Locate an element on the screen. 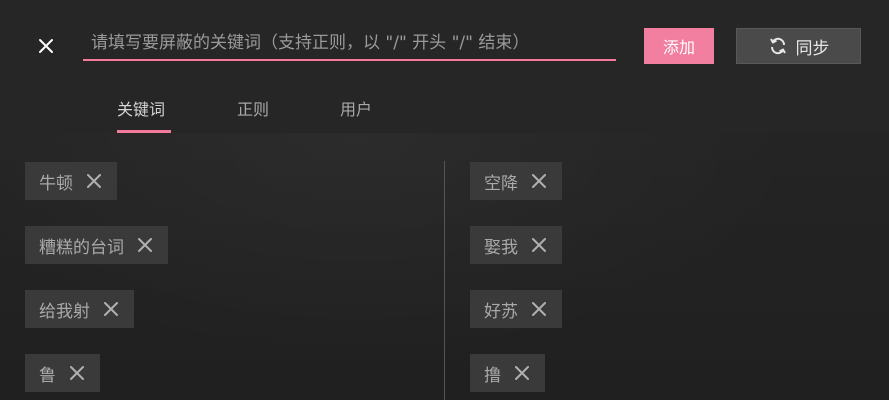 This screenshot has height=400, width=889. close-button is located at coordinates (46, 46).